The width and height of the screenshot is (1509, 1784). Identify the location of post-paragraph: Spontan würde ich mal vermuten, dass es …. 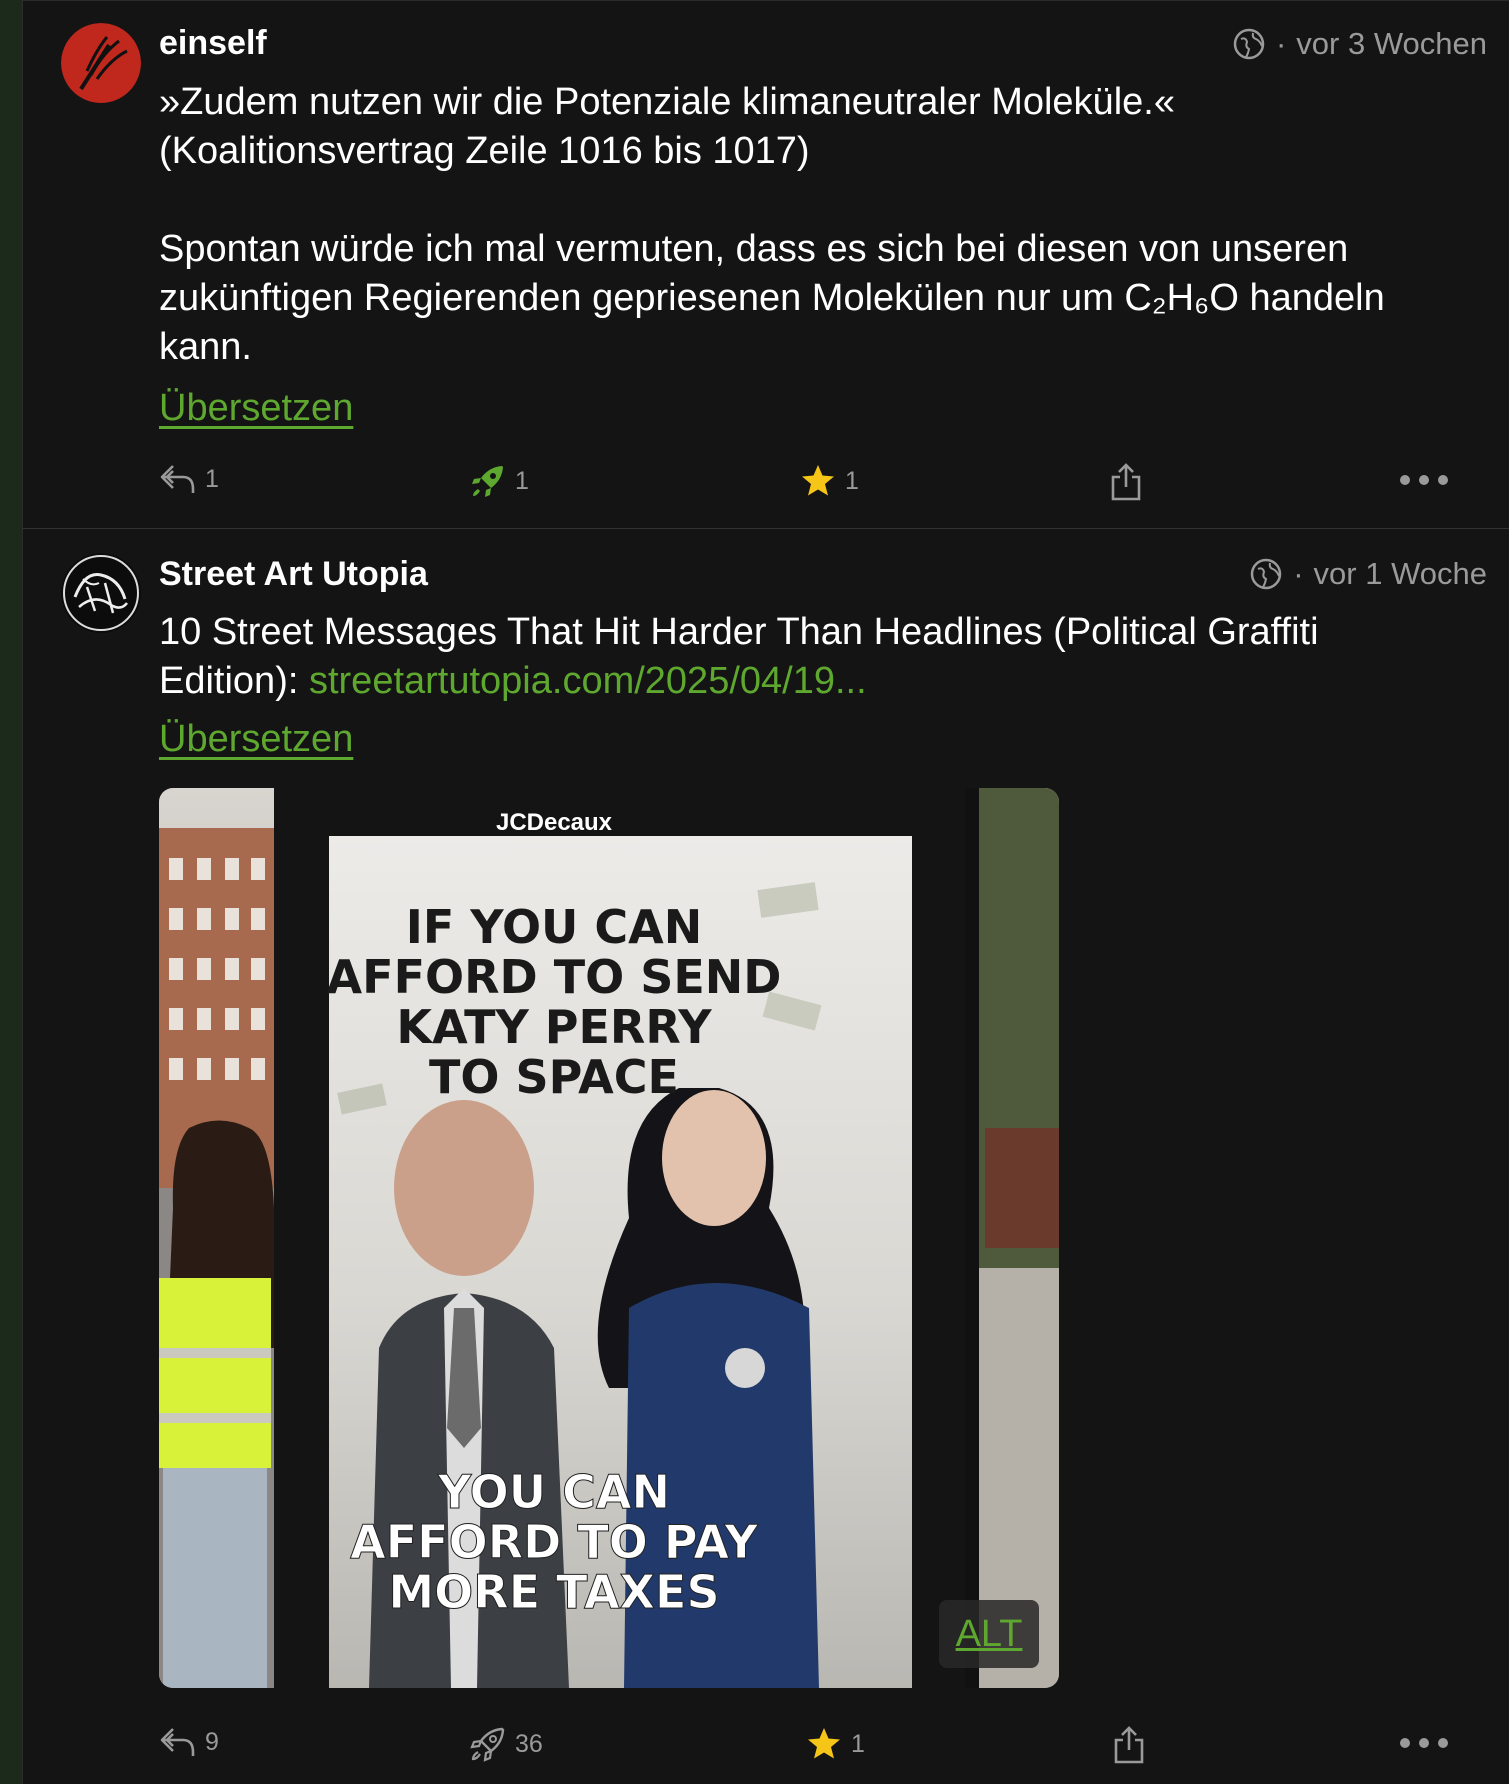
(772, 298).